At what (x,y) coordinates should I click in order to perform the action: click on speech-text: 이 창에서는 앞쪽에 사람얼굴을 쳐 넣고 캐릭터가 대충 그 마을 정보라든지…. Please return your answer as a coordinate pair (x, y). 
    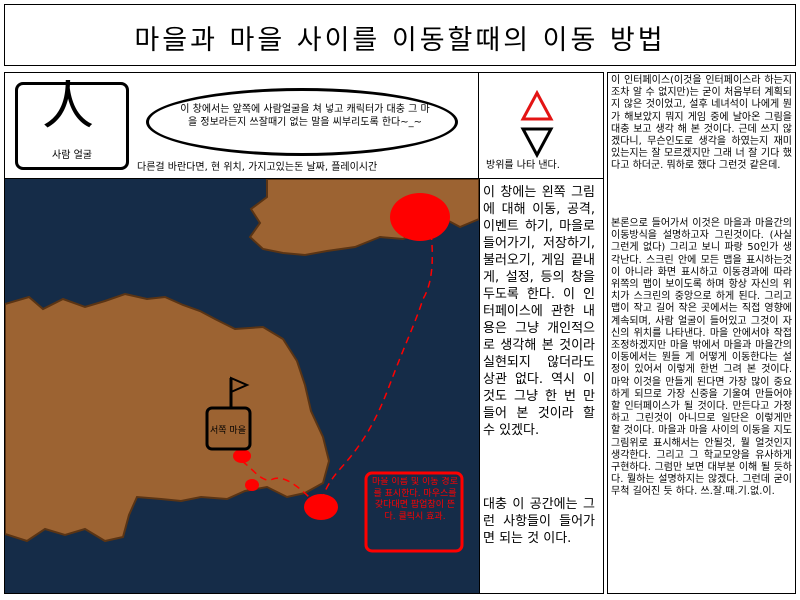
    Looking at the image, I should click on (305, 116).